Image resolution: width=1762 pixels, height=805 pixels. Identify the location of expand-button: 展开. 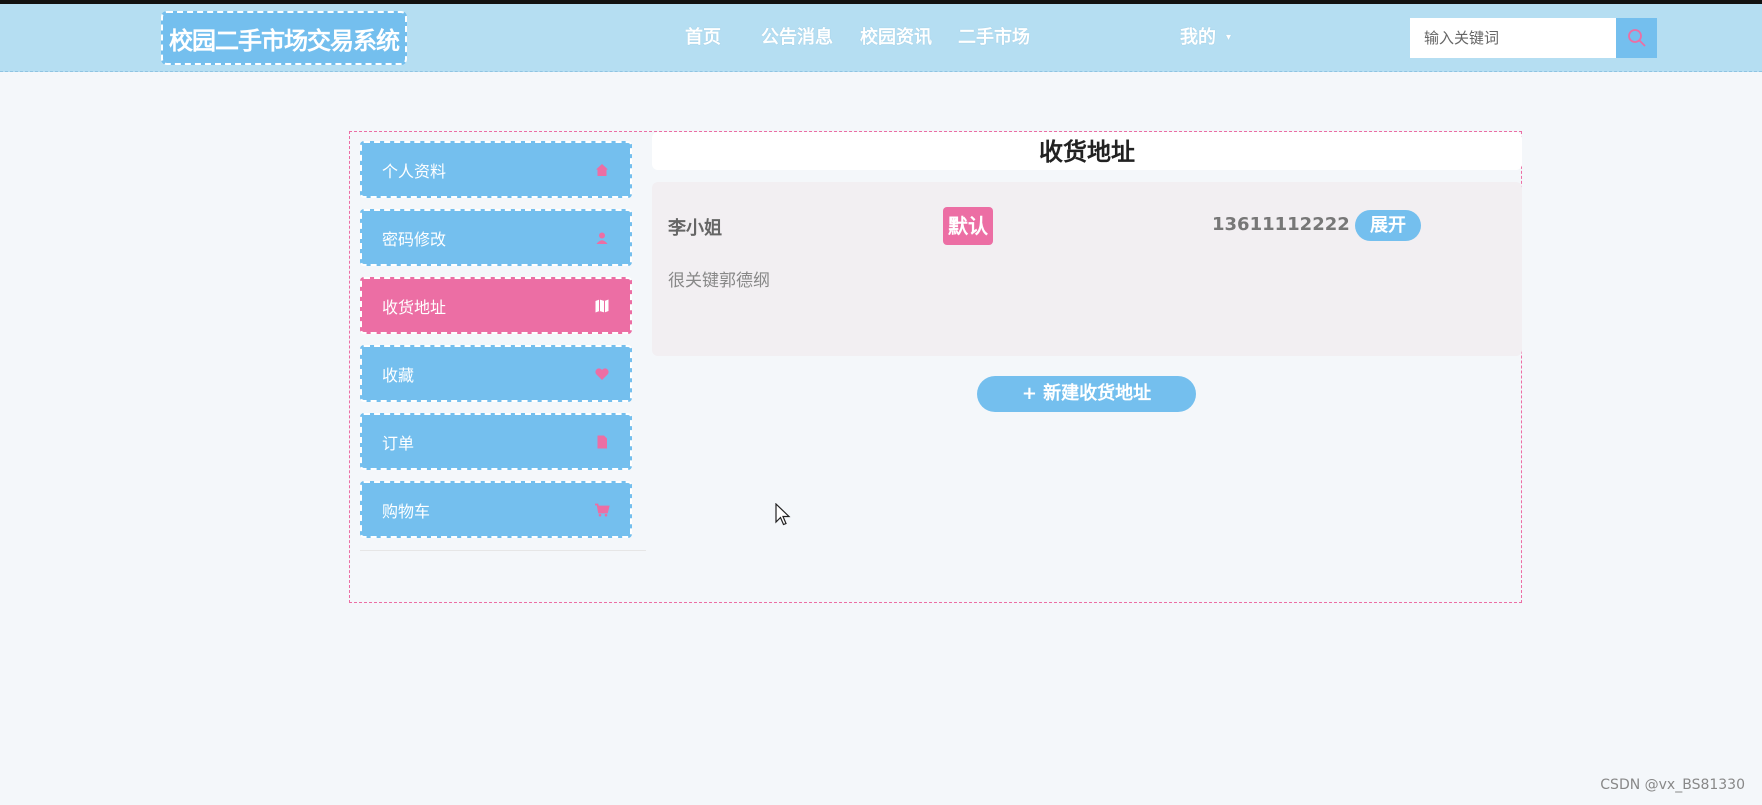
(1388, 225).